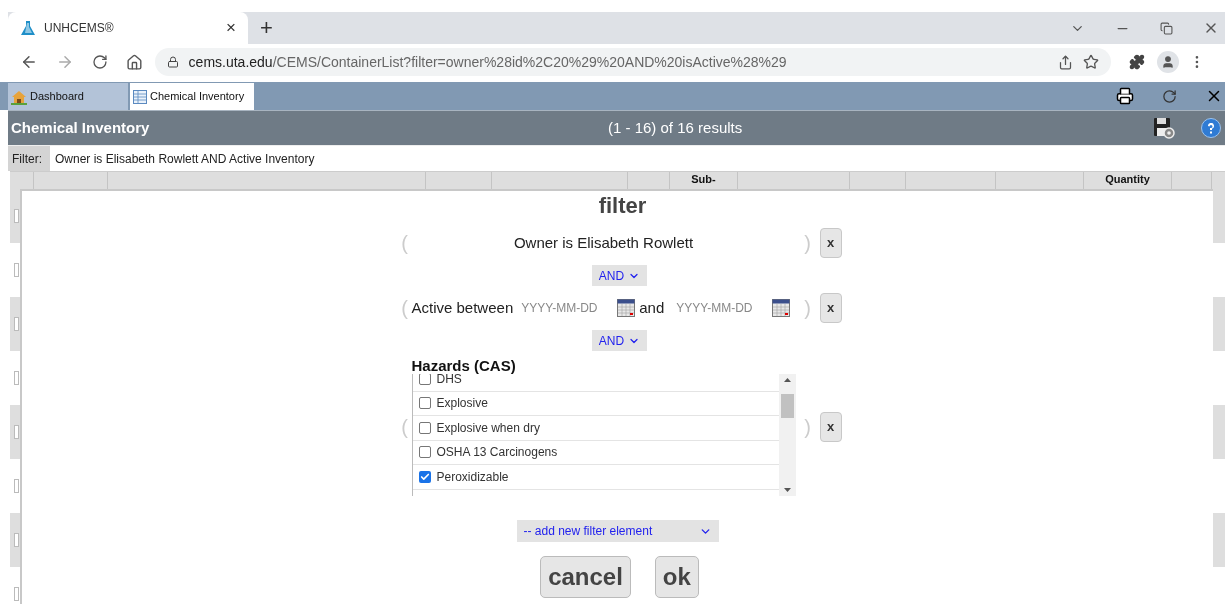 Image resolution: width=1225 pixels, height=604 pixels. Describe the element at coordinates (1164, 128) in the screenshot. I see `save-settings-icon` at that location.